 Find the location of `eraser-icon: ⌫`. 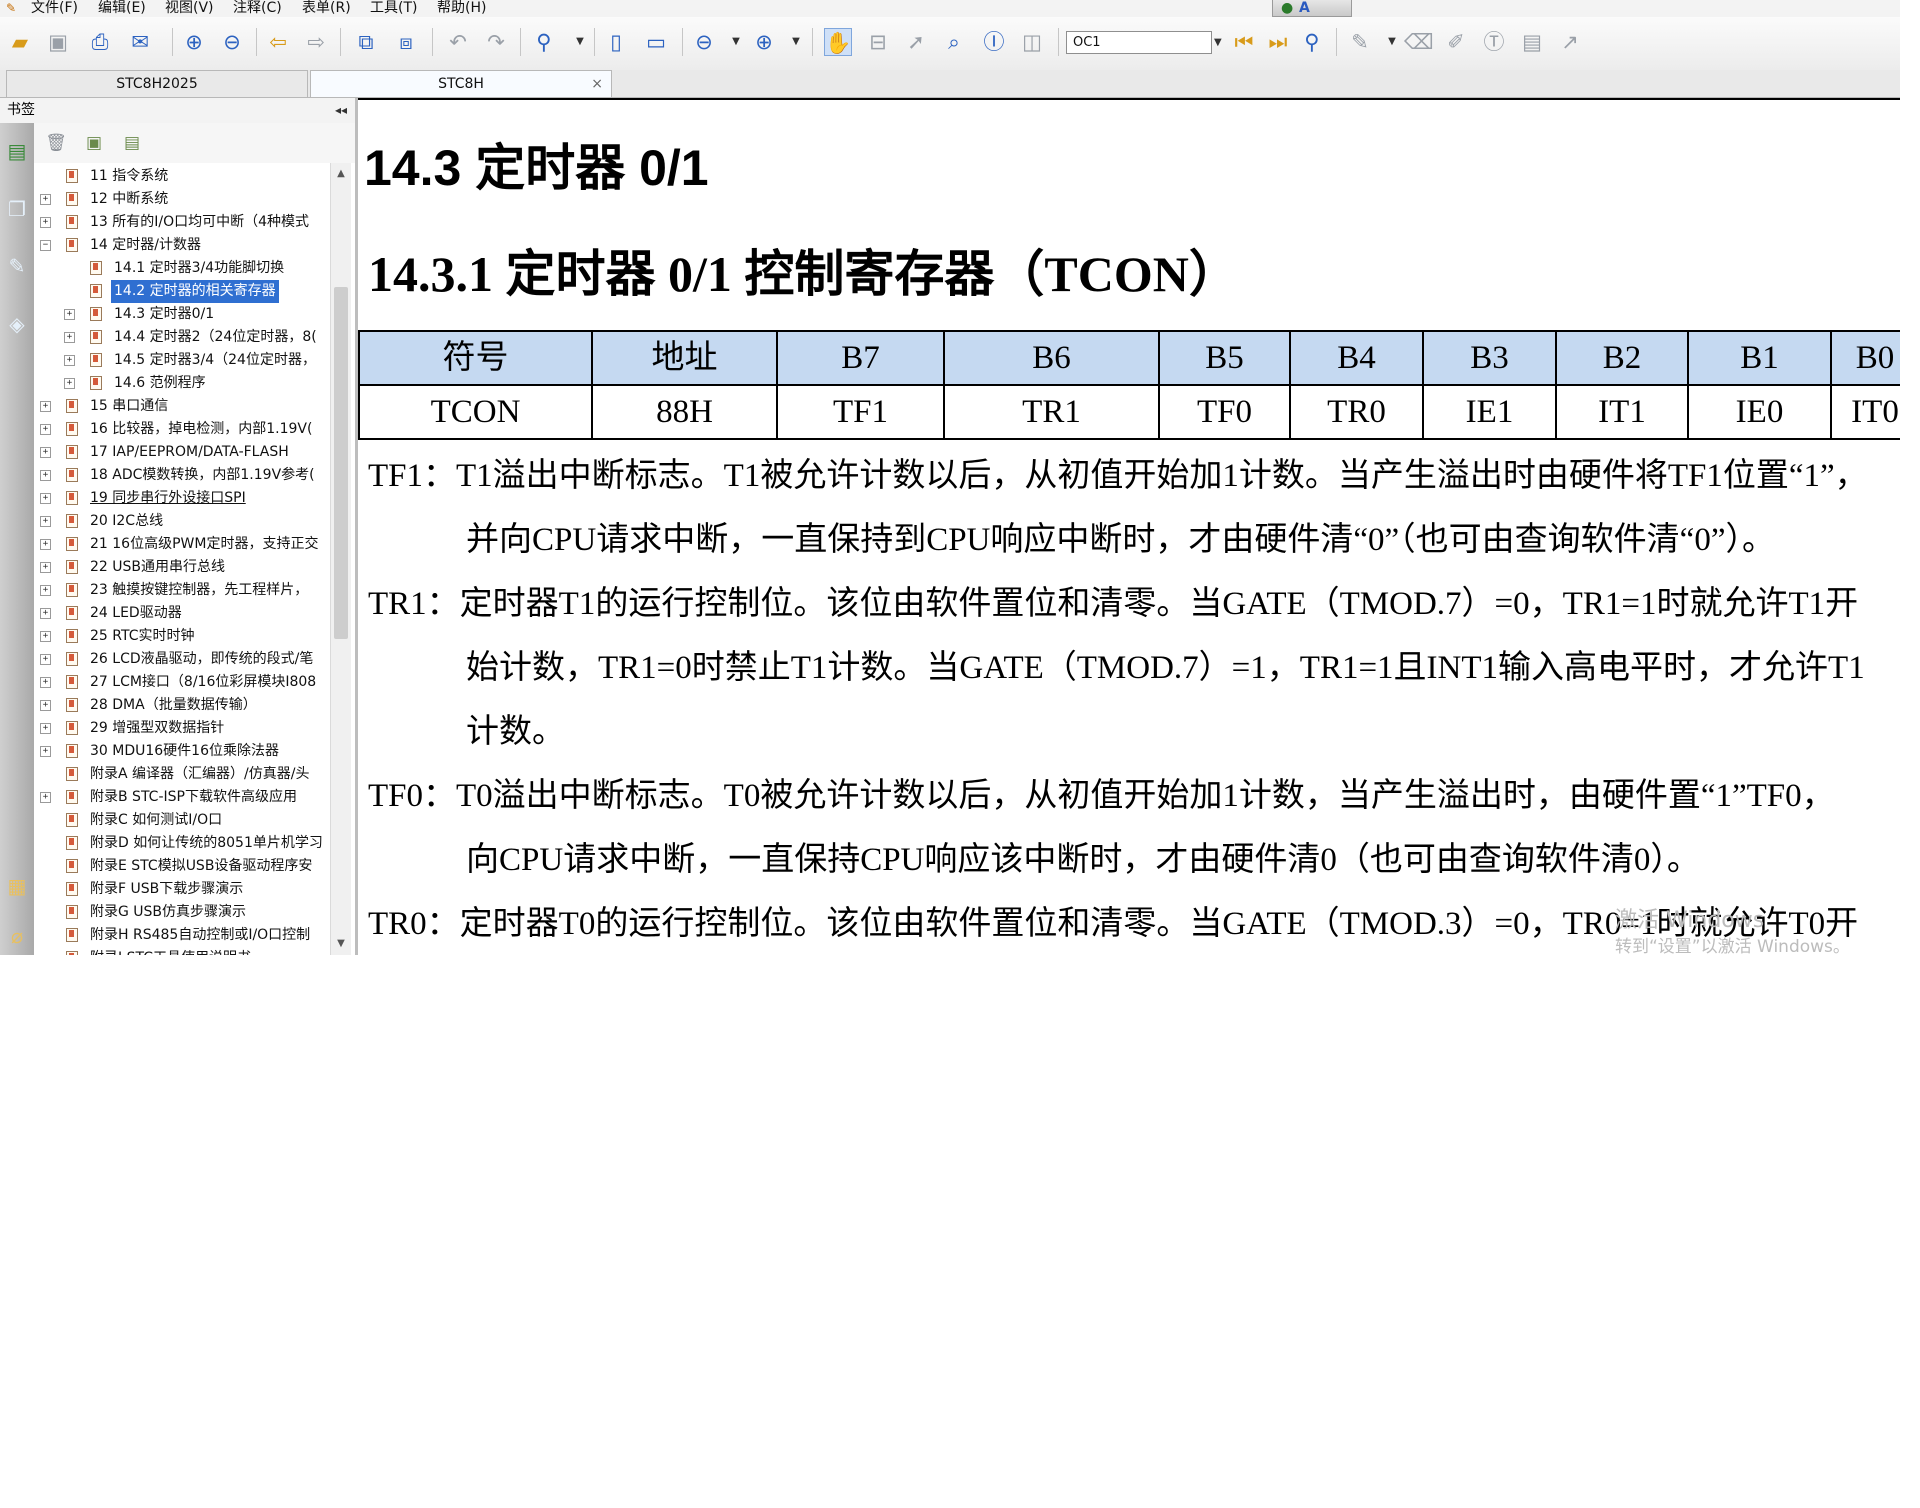

eraser-icon: ⌫ is located at coordinates (1419, 42).